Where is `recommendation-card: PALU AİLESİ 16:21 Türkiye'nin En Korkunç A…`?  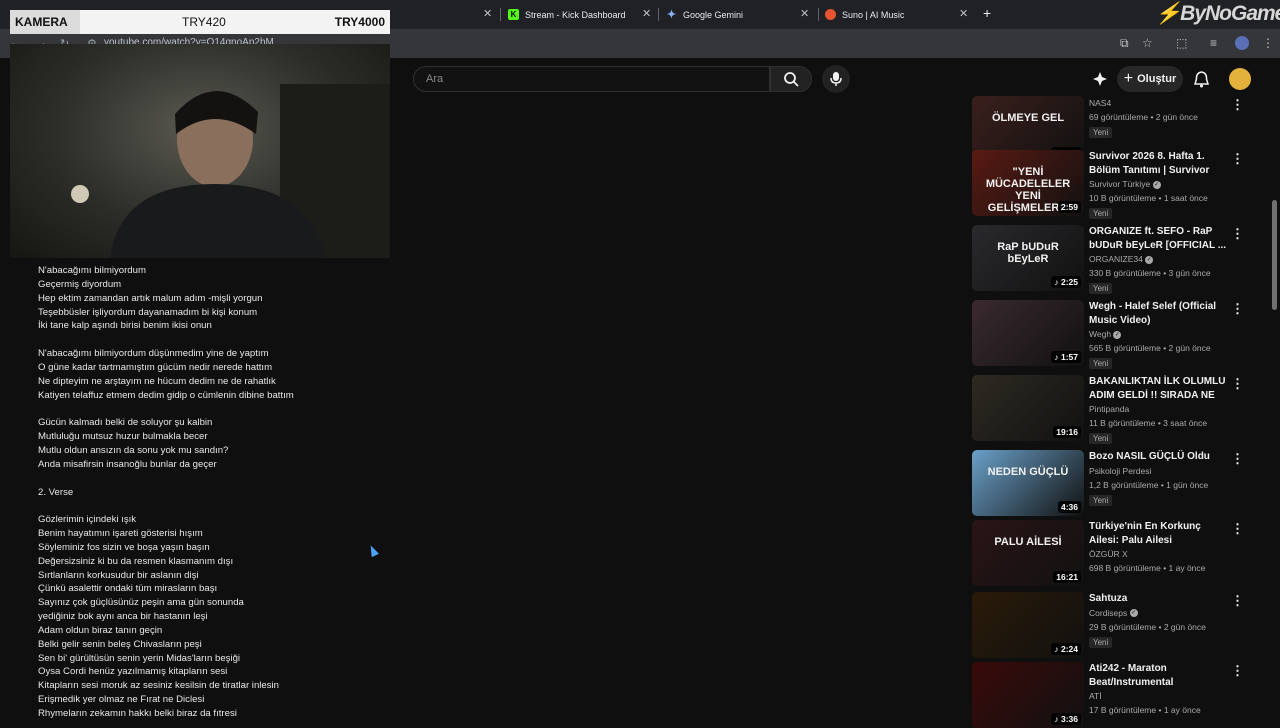 recommendation-card: PALU AİLESİ 16:21 Türkiye'nin En Korkunç A… is located at coordinates (1117, 553).